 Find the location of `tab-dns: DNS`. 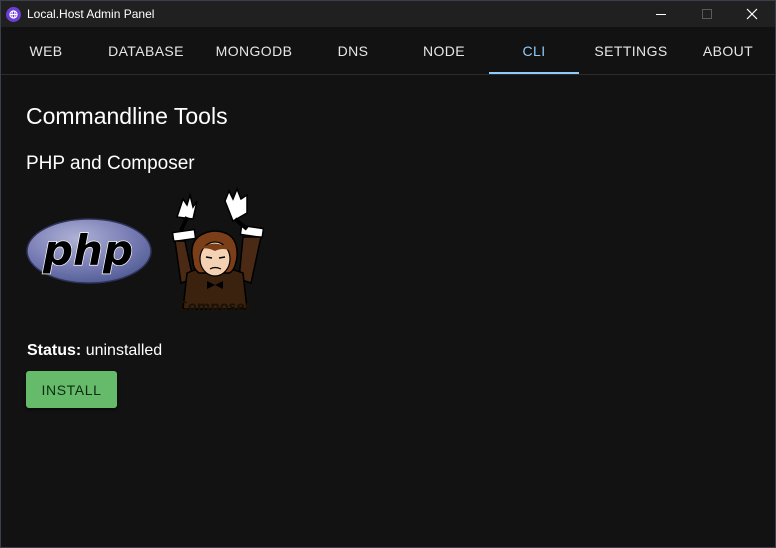

tab-dns: DNS is located at coordinates (353, 51).